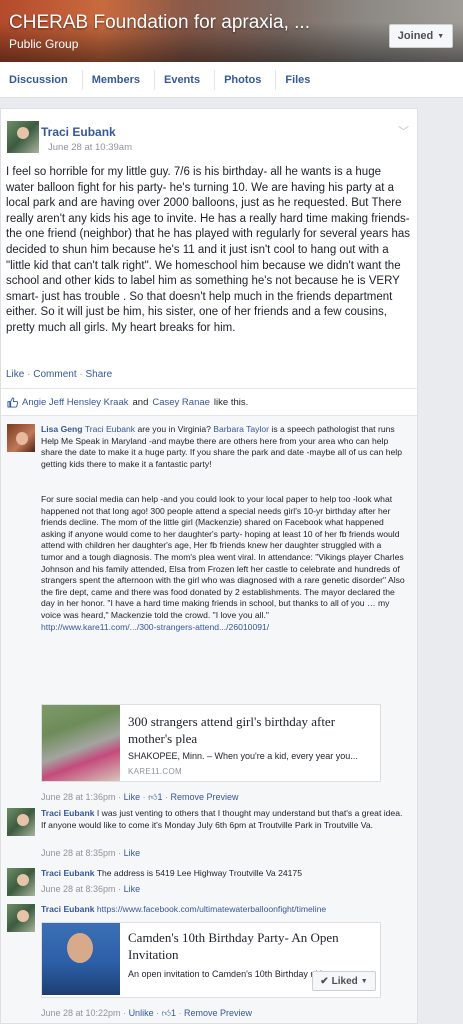 This screenshot has height=1024, width=463. What do you see at coordinates (324, 981) in the screenshot?
I see `check-icon: ✔` at bounding box center [324, 981].